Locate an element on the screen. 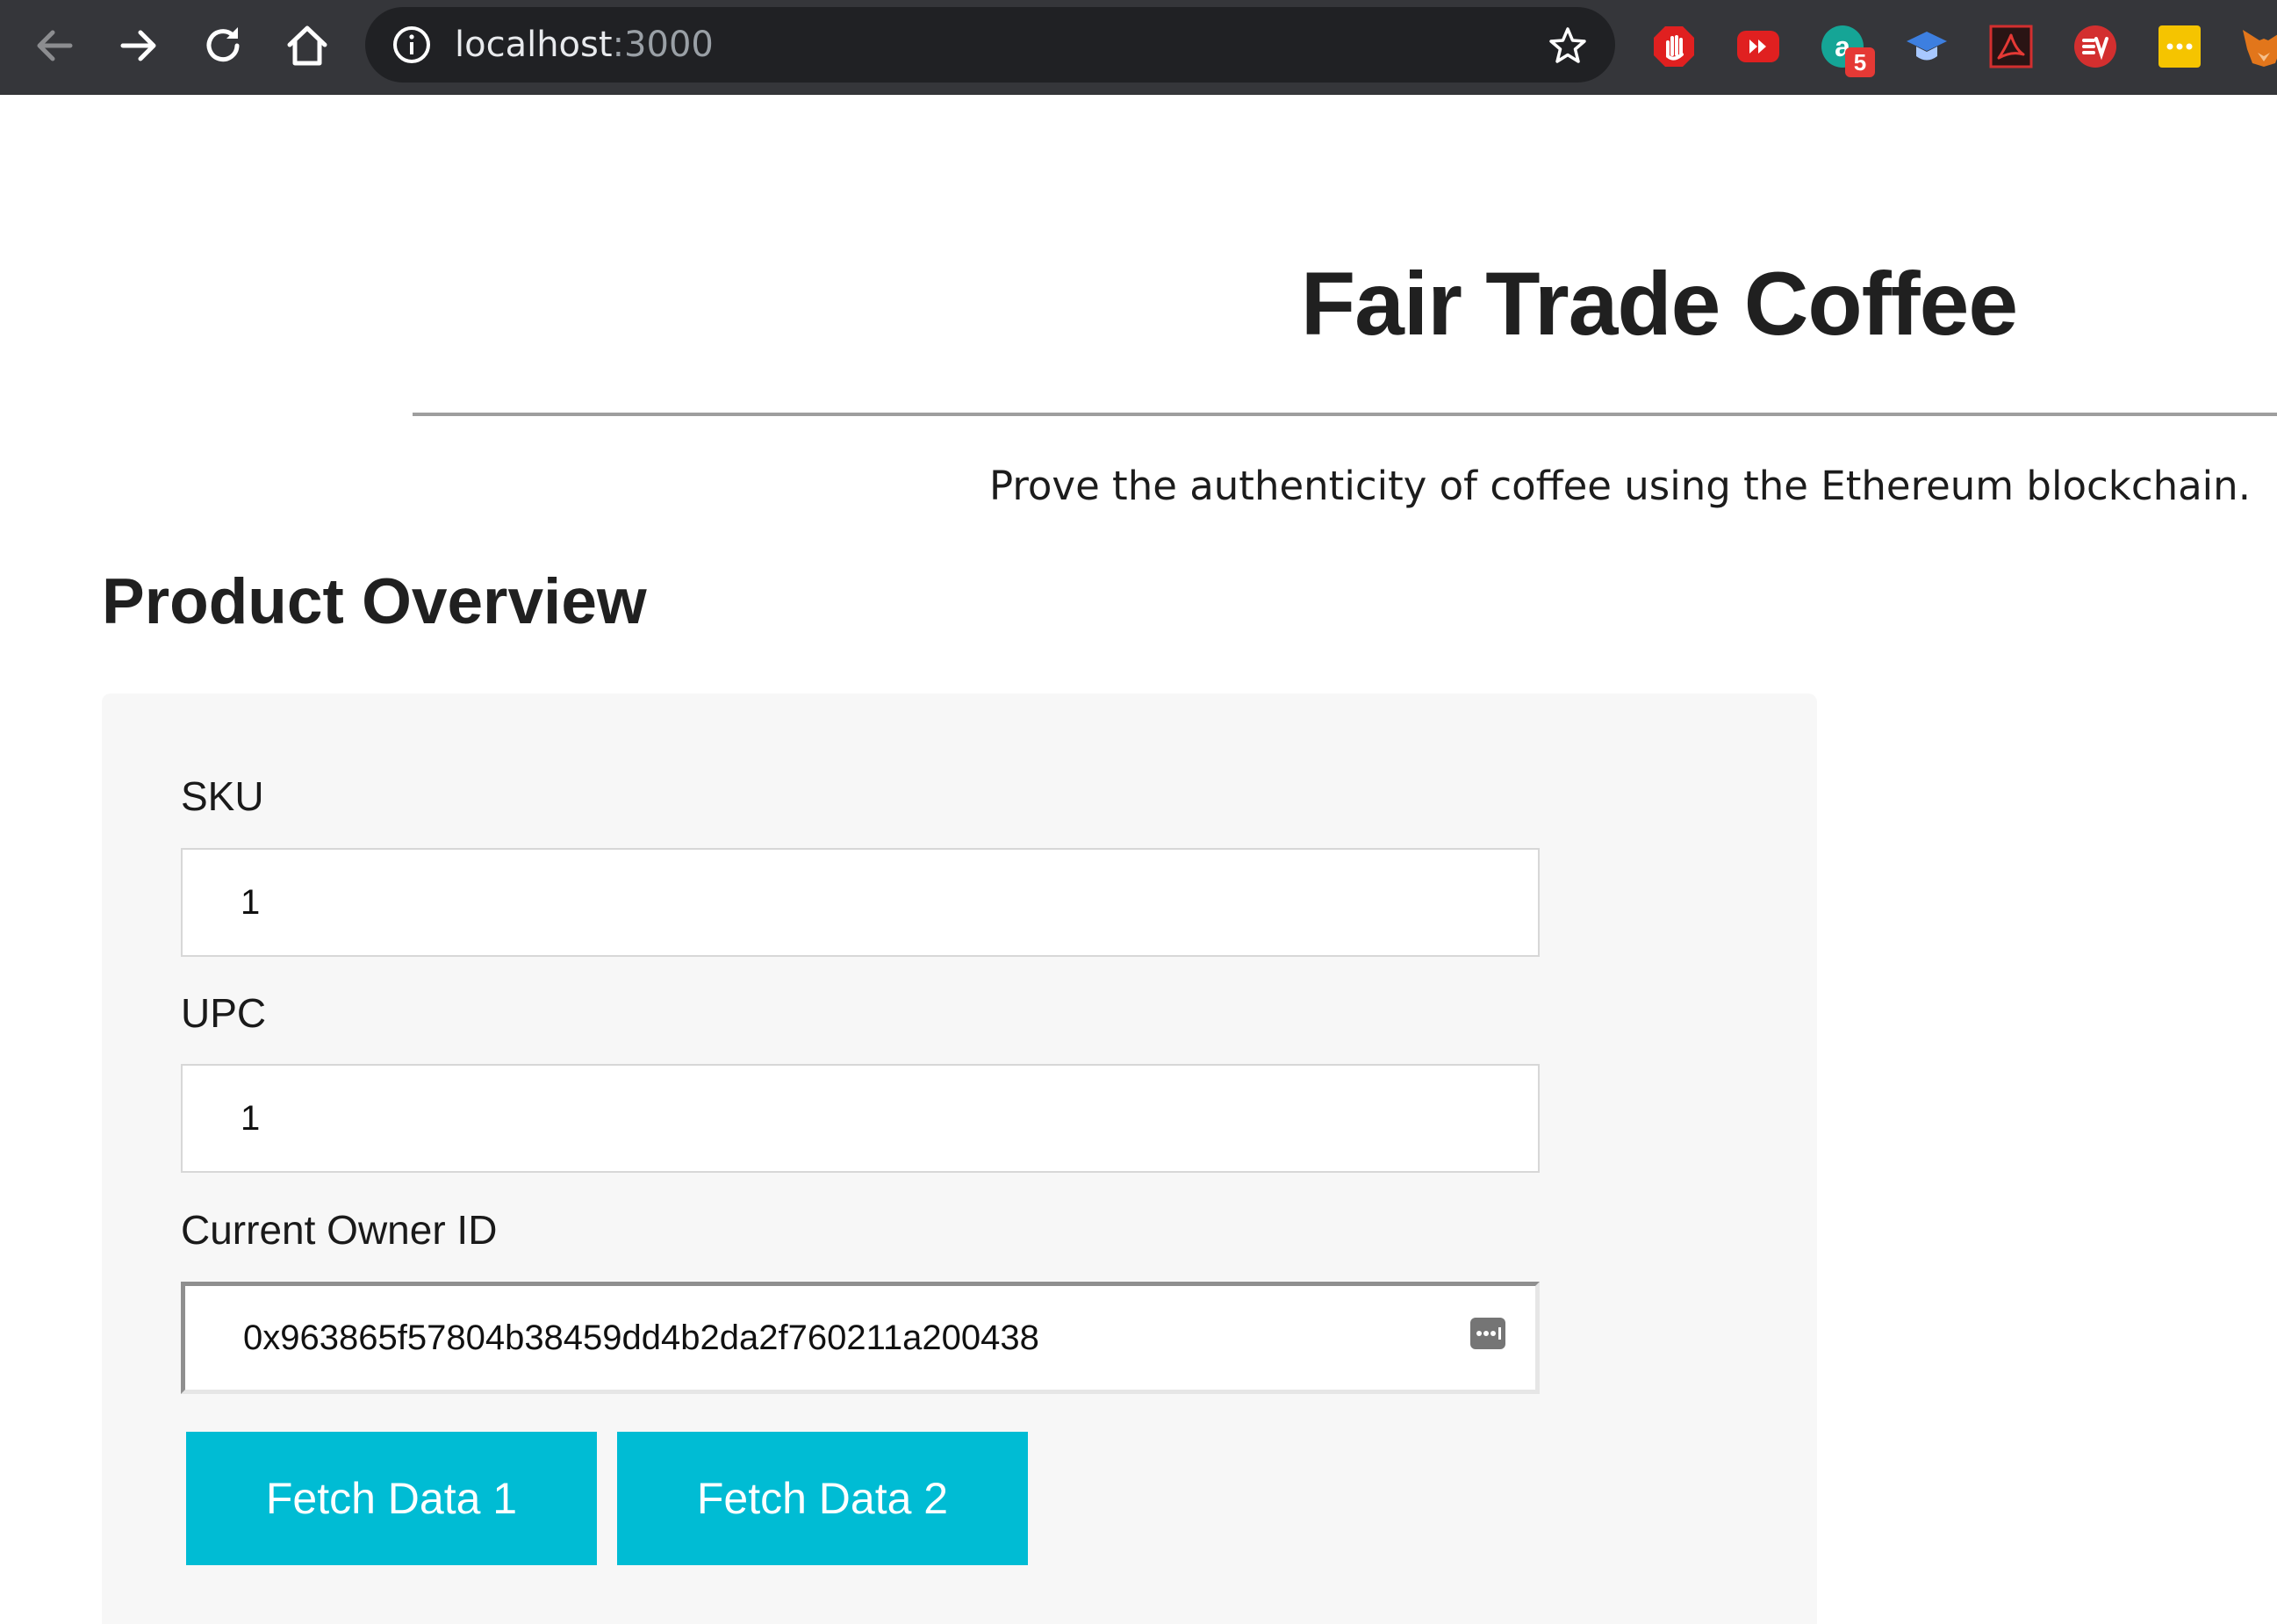  graduation-cap-extension-icon is located at coordinates (1926, 47).